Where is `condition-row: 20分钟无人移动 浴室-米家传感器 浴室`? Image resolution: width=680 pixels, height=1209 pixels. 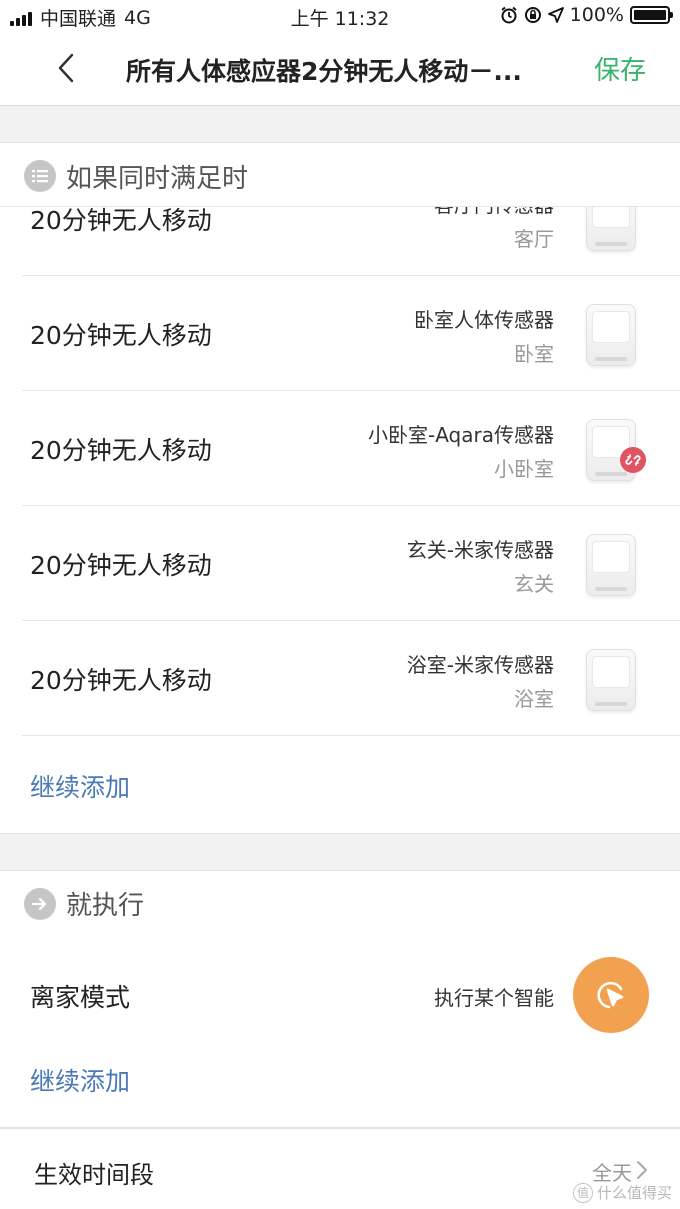
condition-row: 20分钟无人移动 浴室-米家传感器 浴室 is located at coordinates (340, 678).